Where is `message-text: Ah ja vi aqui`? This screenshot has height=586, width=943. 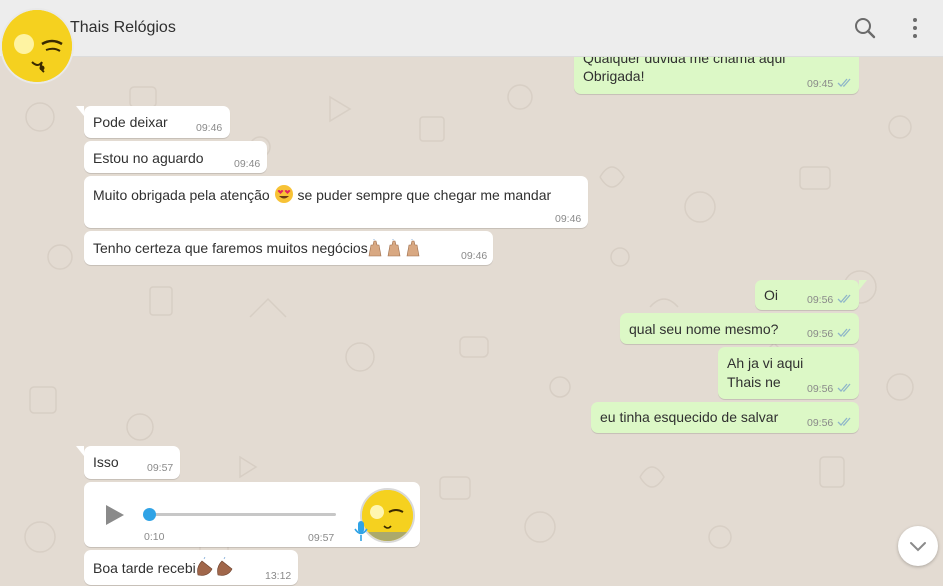 message-text: Ah ja vi aqui is located at coordinates (765, 363).